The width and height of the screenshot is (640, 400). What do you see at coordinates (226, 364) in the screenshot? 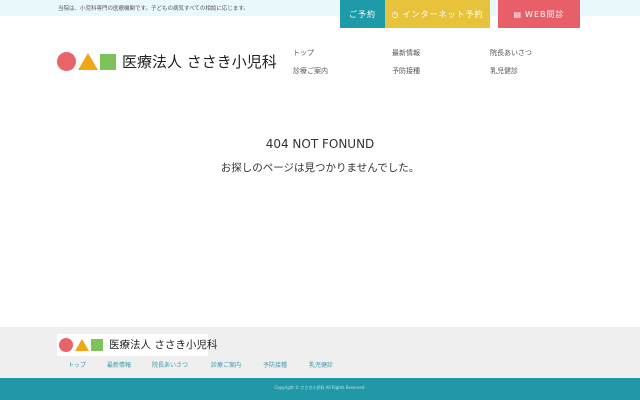
I see `footer-nav-guide: 診療ご案内` at bounding box center [226, 364].